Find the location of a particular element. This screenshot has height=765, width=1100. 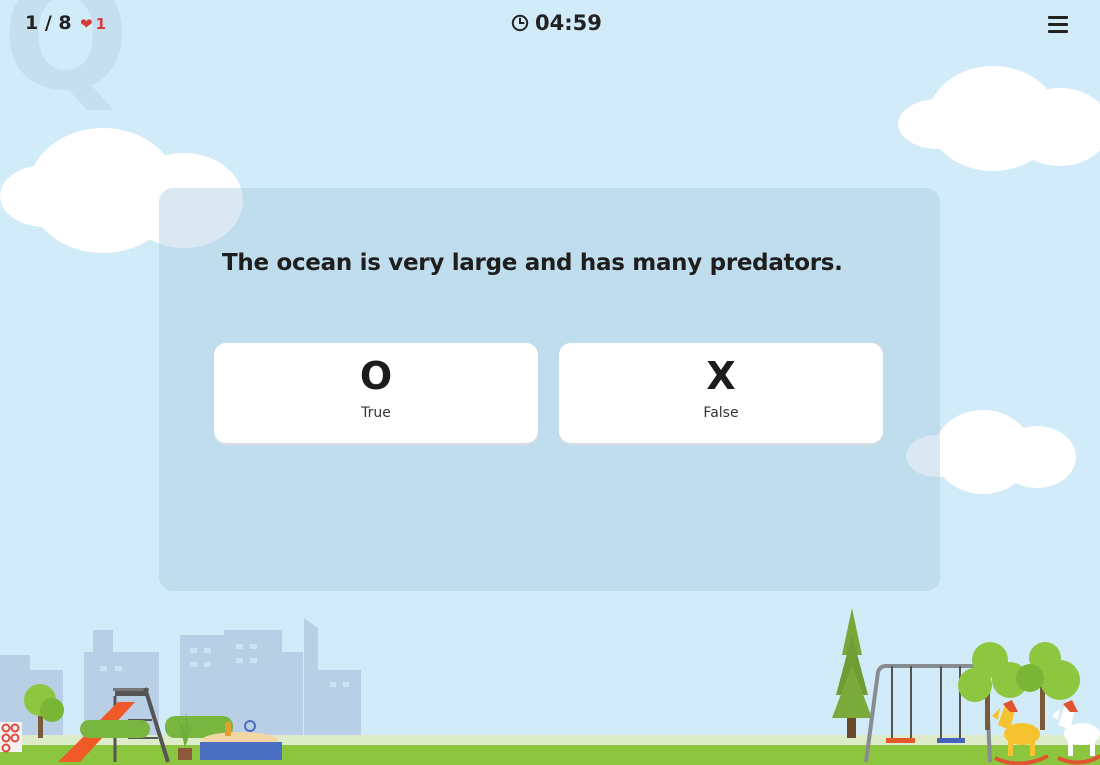

clock-icon is located at coordinates (520, 23).